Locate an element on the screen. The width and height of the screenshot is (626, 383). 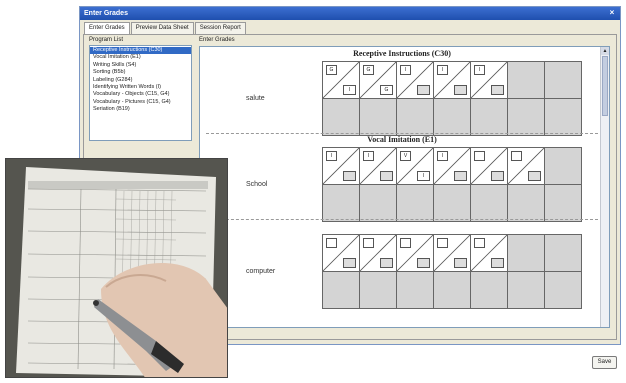
program-item: Vocabulary - Objects (C15, G4) is located at coordinates (140, 94).